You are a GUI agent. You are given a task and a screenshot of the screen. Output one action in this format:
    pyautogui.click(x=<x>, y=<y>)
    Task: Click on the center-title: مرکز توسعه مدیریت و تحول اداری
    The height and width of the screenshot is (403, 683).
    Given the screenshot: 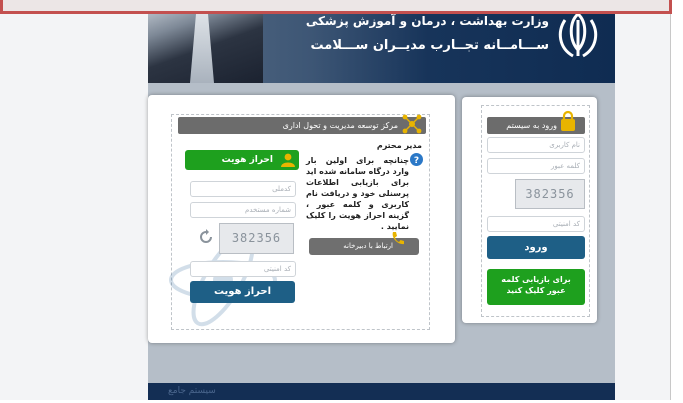 What is the action you would take?
    pyautogui.click(x=340, y=125)
    